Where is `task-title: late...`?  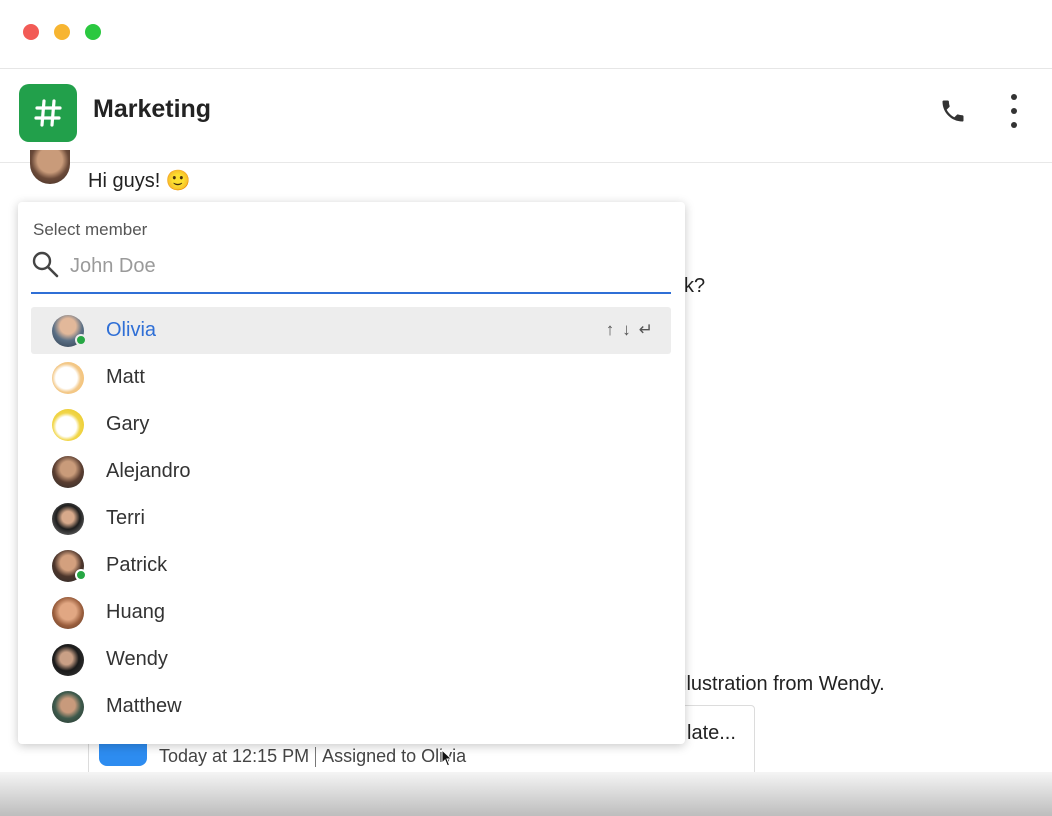
task-title: late... is located at coordinates (711, 733).